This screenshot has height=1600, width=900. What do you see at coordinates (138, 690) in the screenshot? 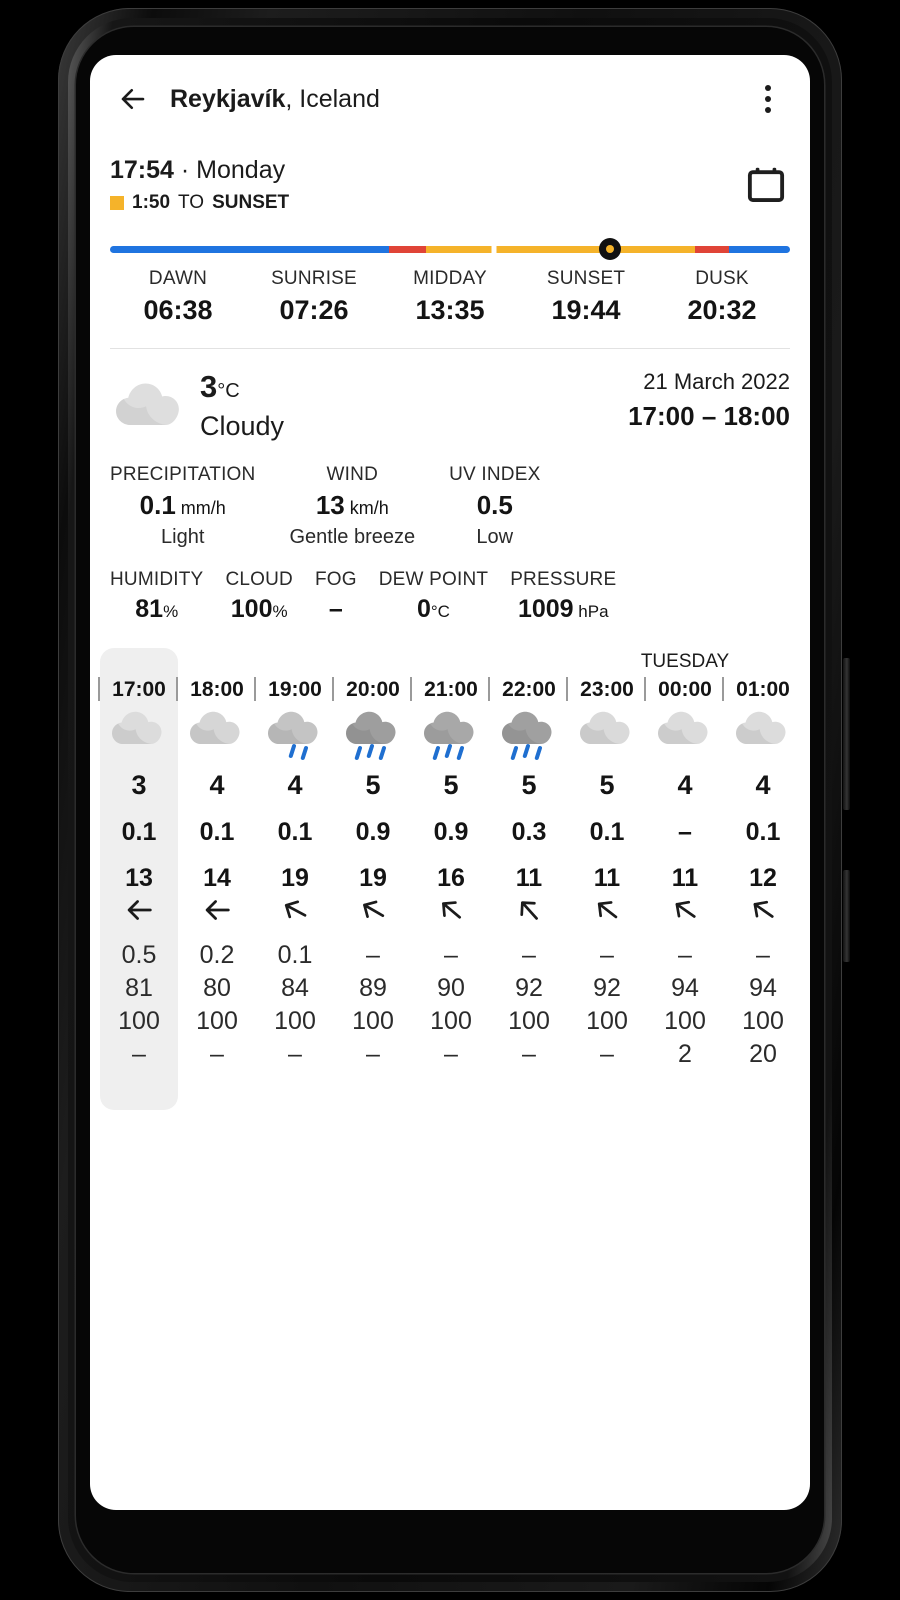
I see `hourly-time: 17:00` at bounding box center [138, 690].